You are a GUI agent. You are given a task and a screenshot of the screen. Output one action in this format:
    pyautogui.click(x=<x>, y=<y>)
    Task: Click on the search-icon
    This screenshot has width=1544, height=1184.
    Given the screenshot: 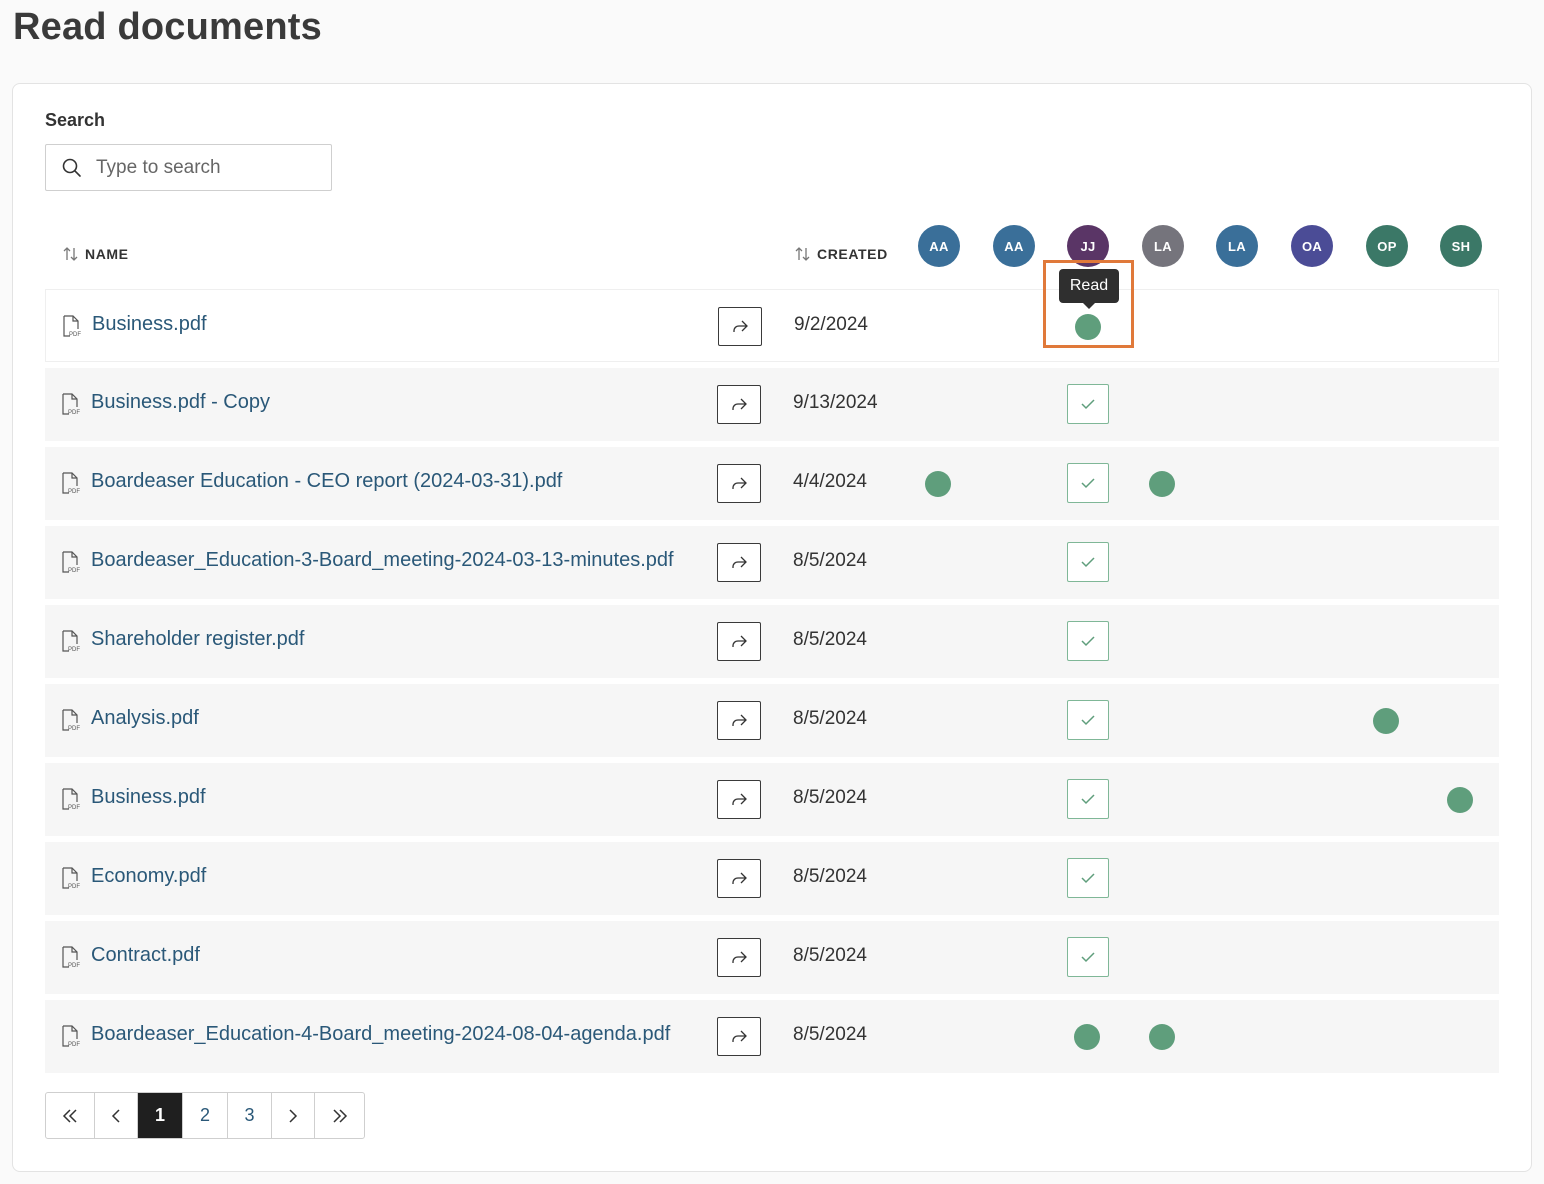 What is the action you would take?
    pyautogui.click(x=71, y=167)
    